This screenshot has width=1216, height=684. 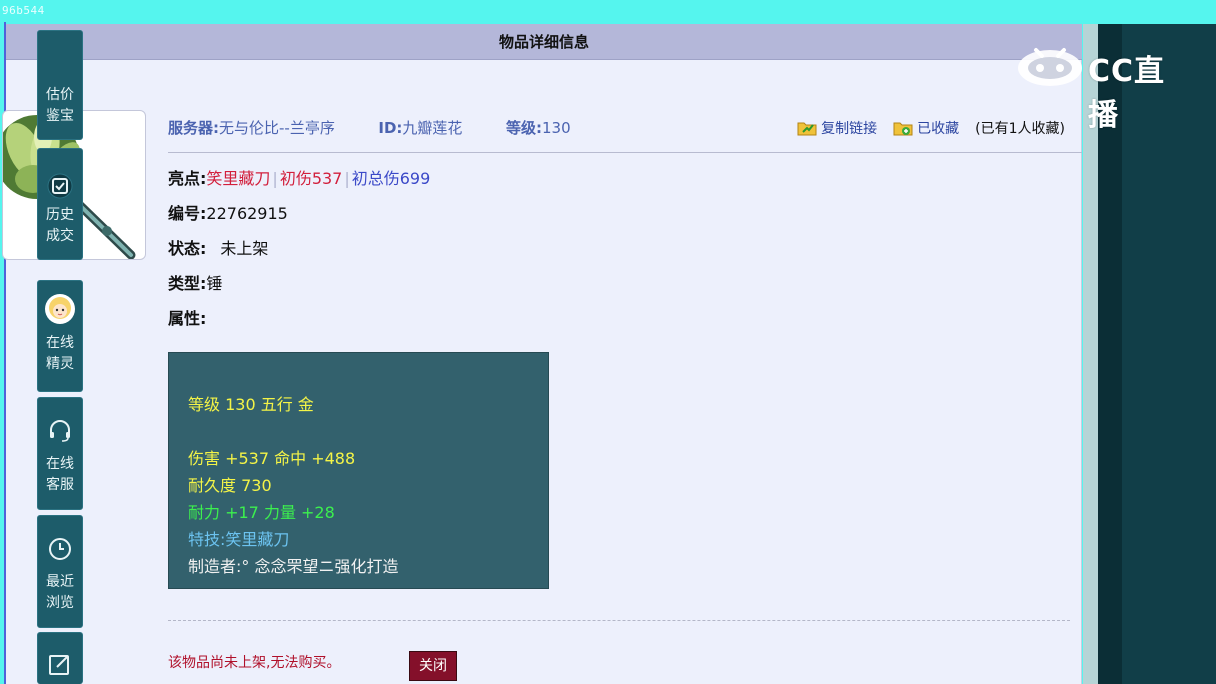 What do you see at coordinates (23, 10) in the screenshot?
I see `overlay-tag: 96b544` at bounding box center [23, 10].